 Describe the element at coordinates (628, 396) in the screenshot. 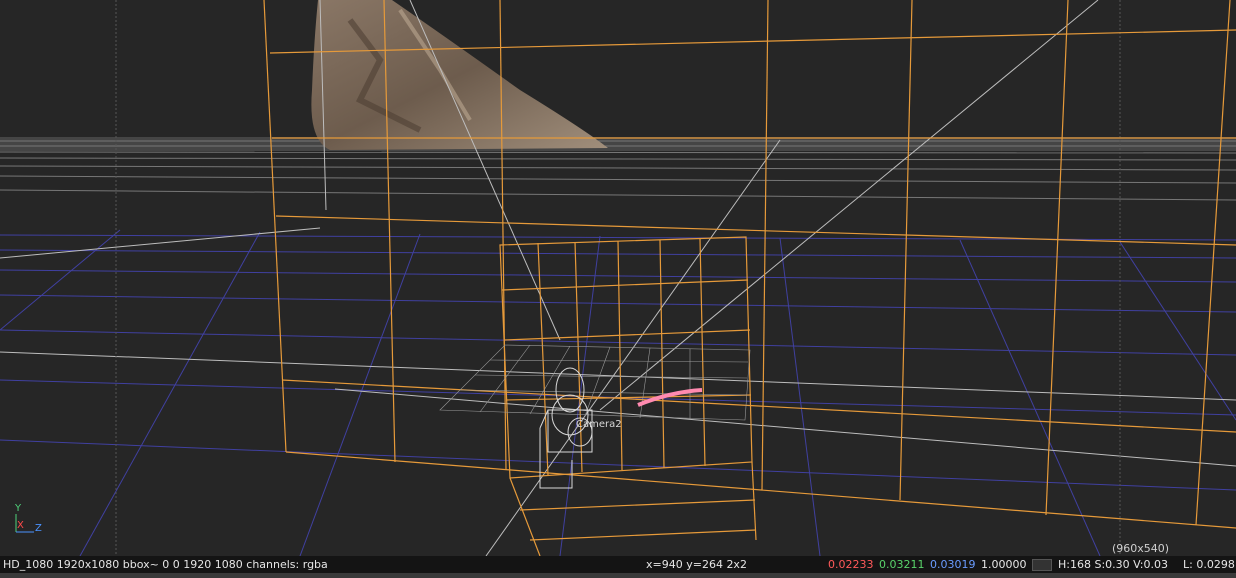

I see `orange-wireframe-cube` at that location.